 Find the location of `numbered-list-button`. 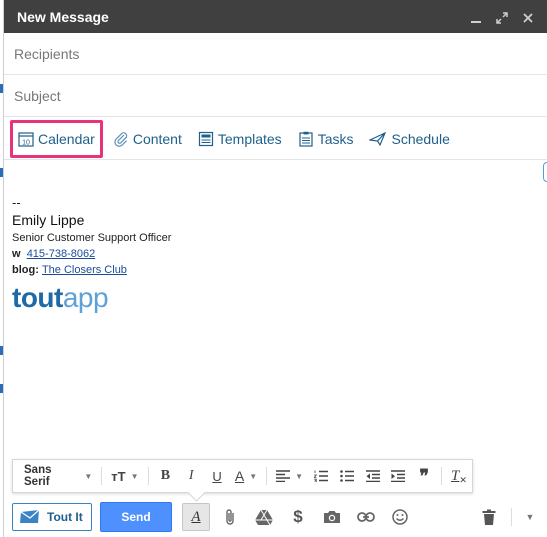

numbered-list-button is located at coordinates (321, 476).